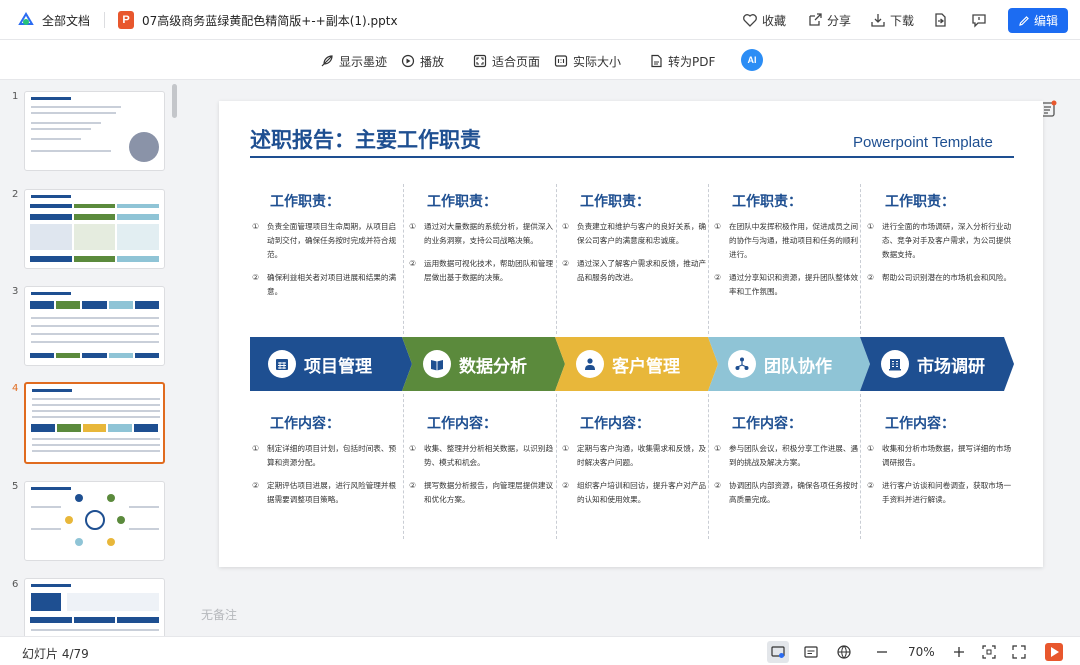  I want to click on play-button: 播放, so click(422, 61).